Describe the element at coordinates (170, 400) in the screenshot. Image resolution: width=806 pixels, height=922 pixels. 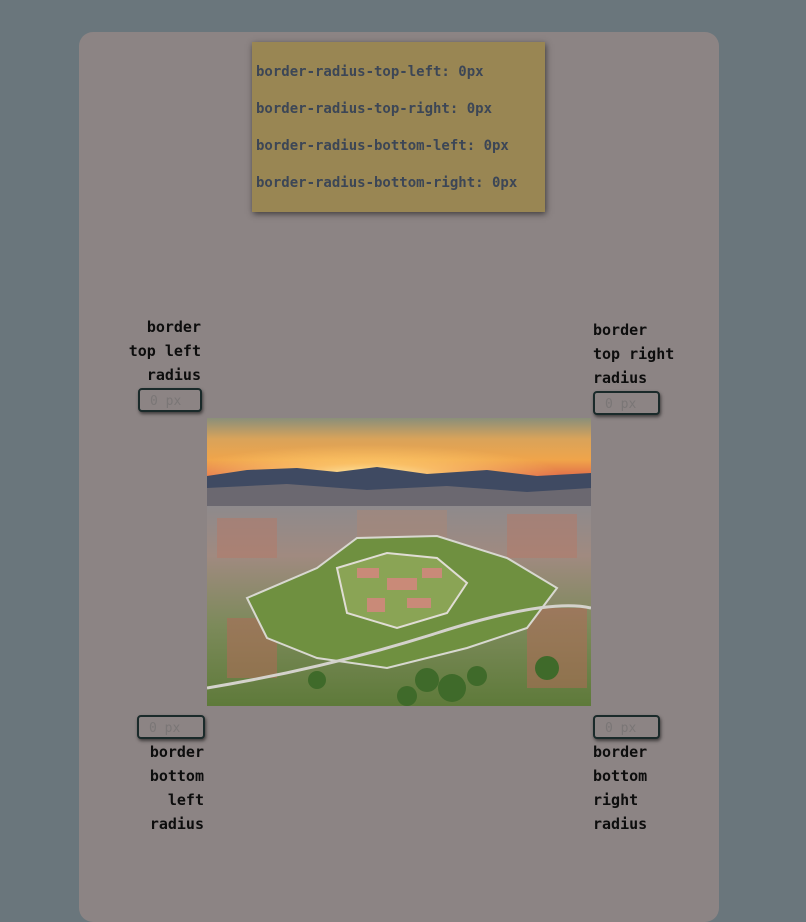
I see `top-left-radius-input` at that location.